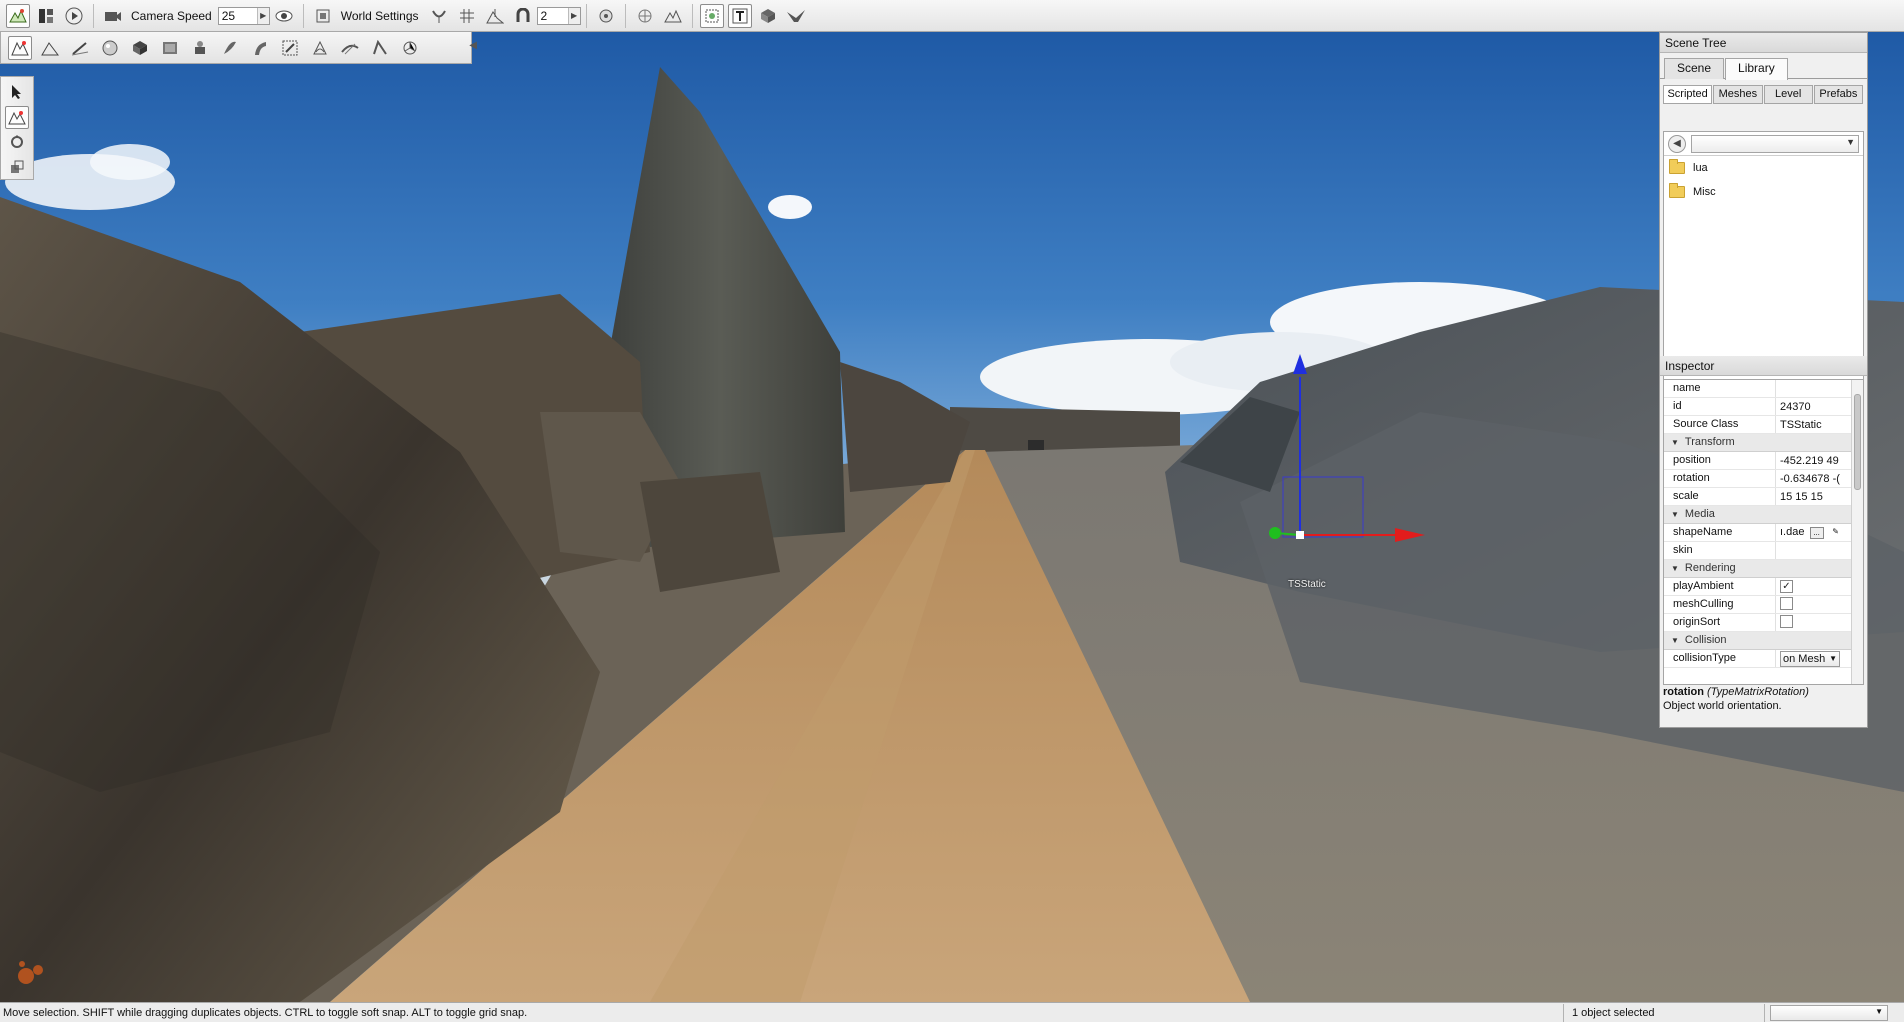  What do you see at coordinates (467, 16) in the screenshot?
I see `grid-icon` at bounding box center [467, 16].